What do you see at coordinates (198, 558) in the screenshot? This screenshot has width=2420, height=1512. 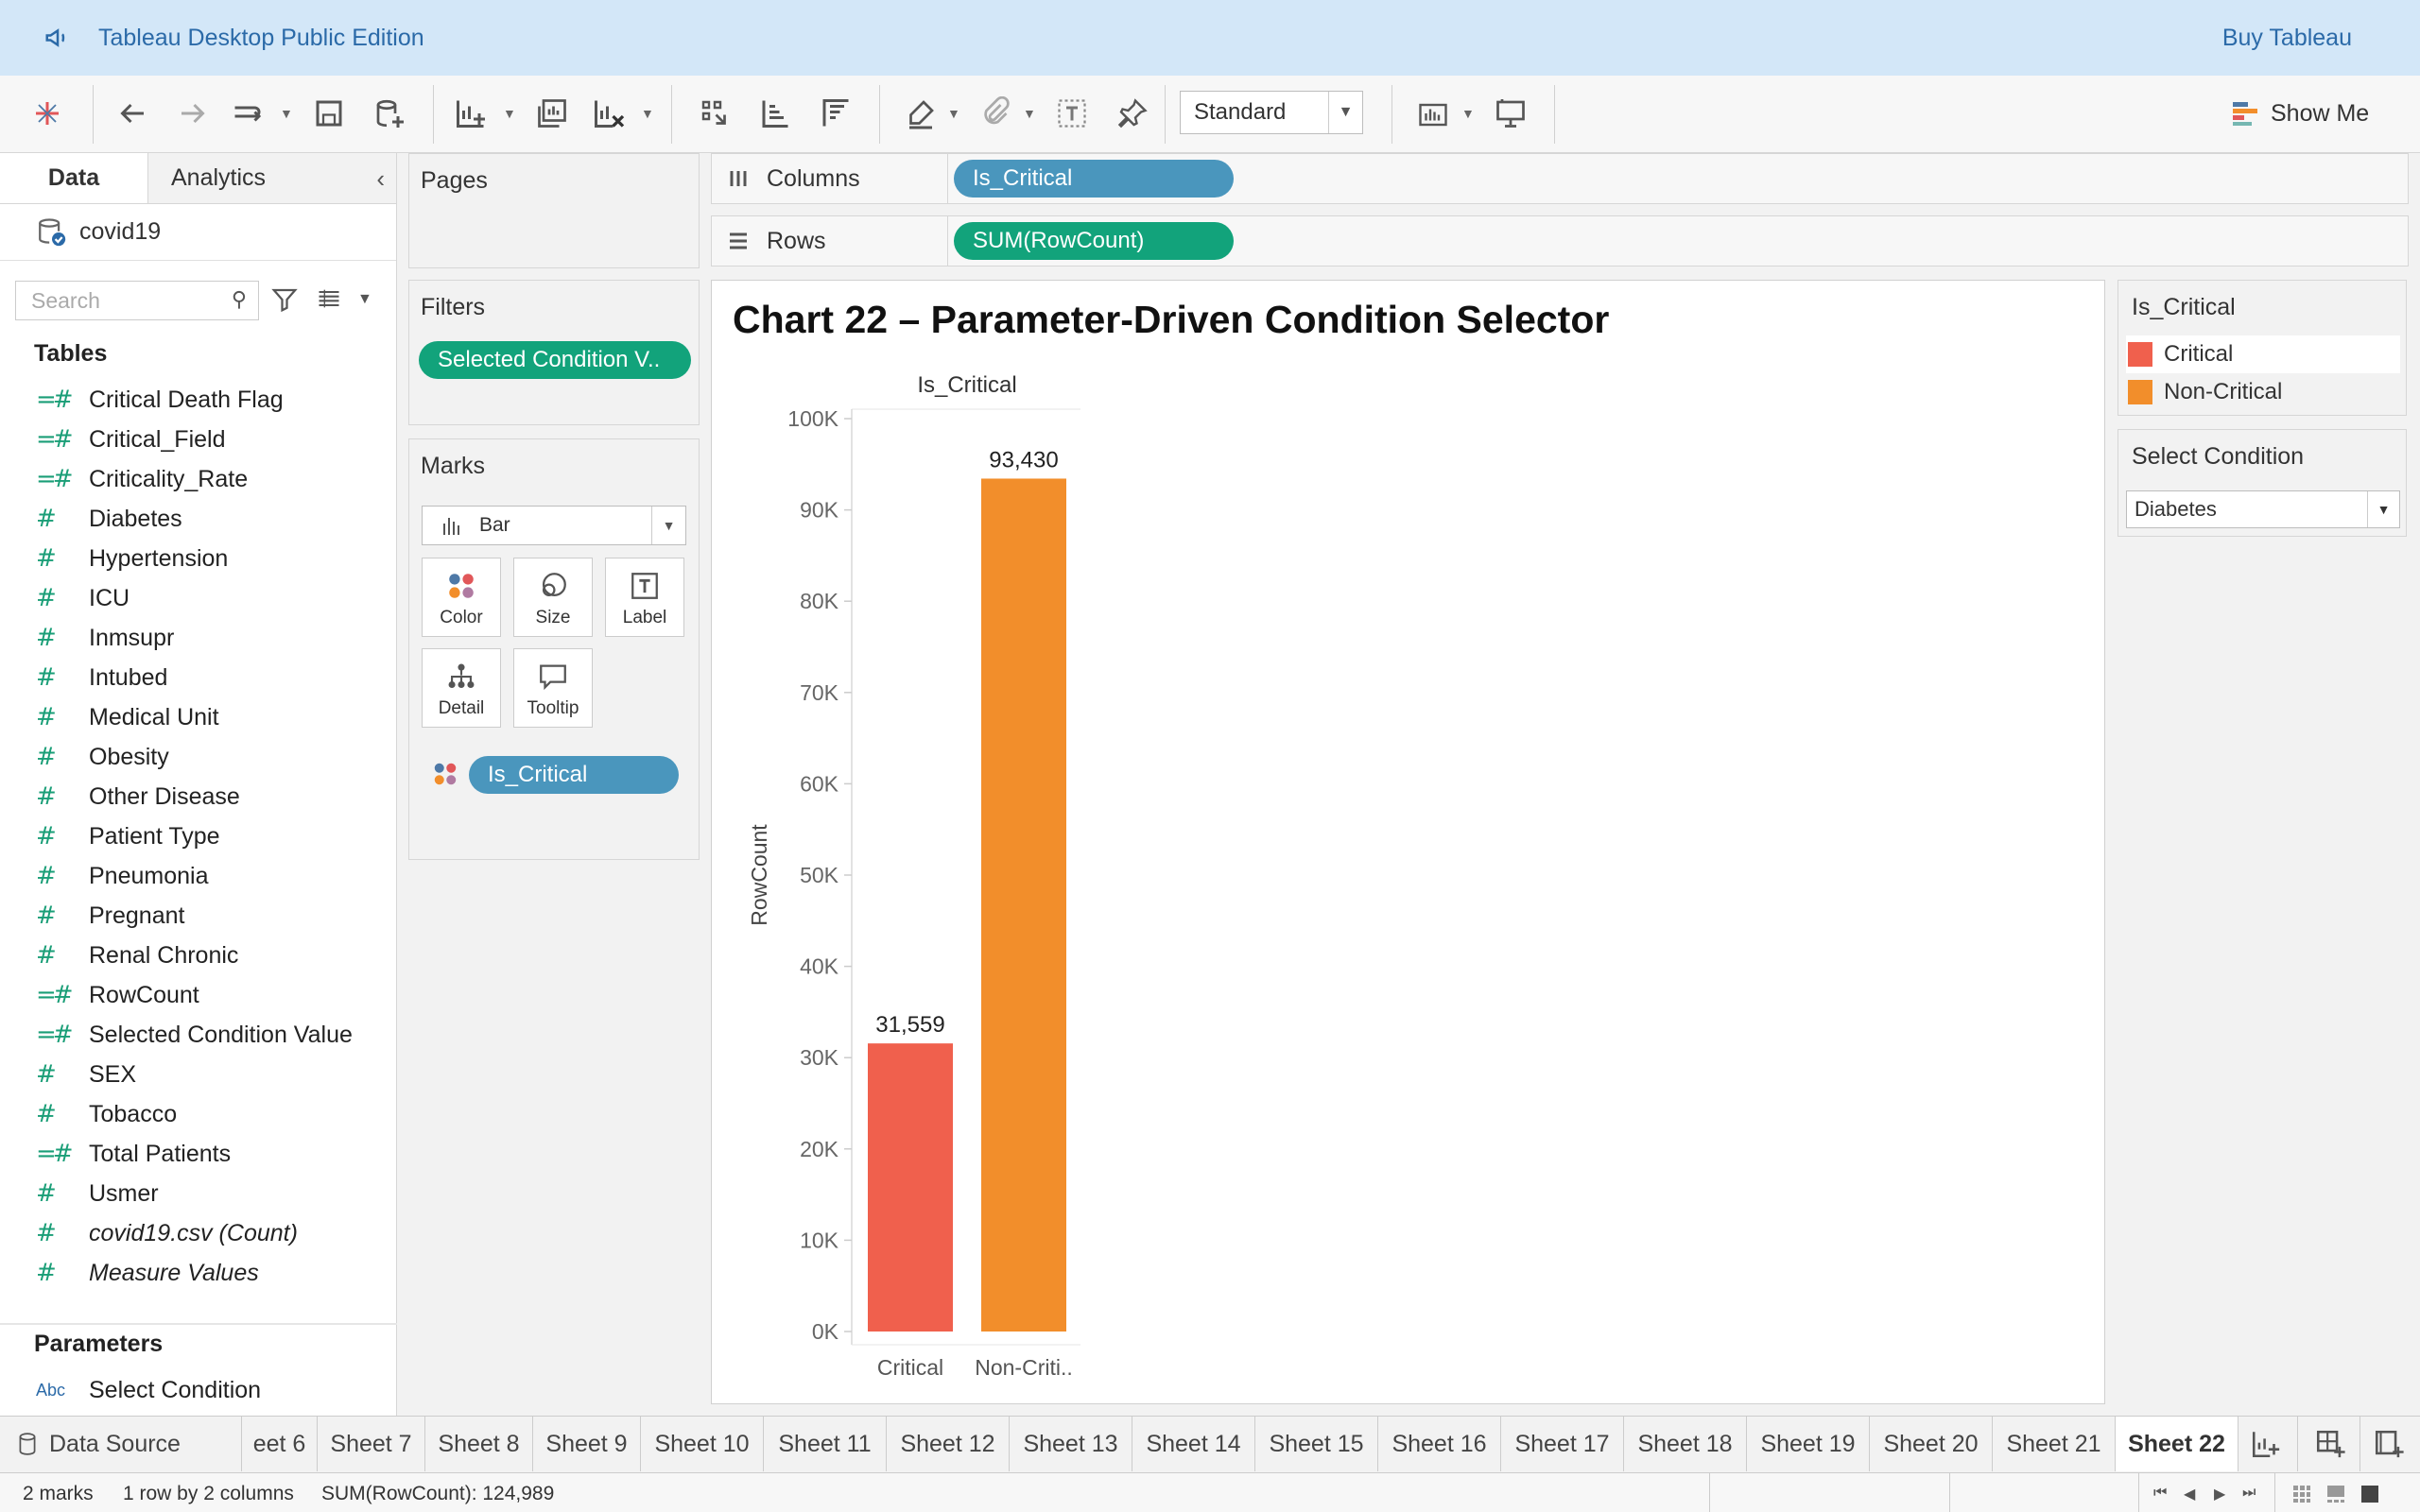 I see `field-item: # Hypertension` at bounding box center [198, 558].